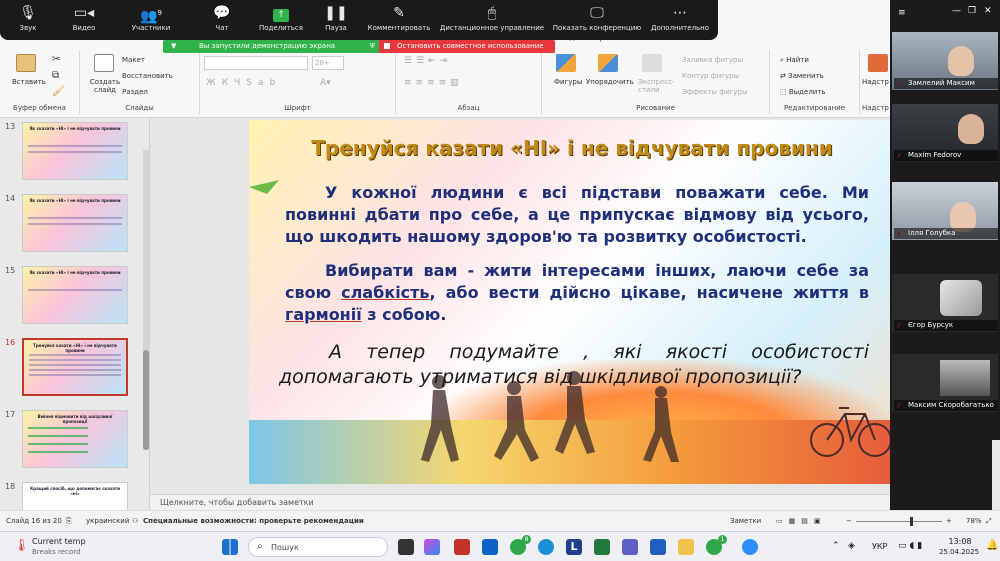  Describe the element at coordinates (794, 60) in the screenshot. I see `find-button: ⌕ Найти` at that location.